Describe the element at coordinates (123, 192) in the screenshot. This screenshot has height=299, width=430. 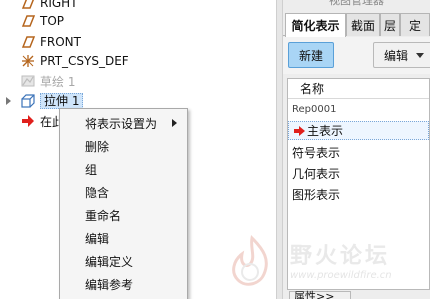
I see `menu-item-suppress: 隐含` at that location.